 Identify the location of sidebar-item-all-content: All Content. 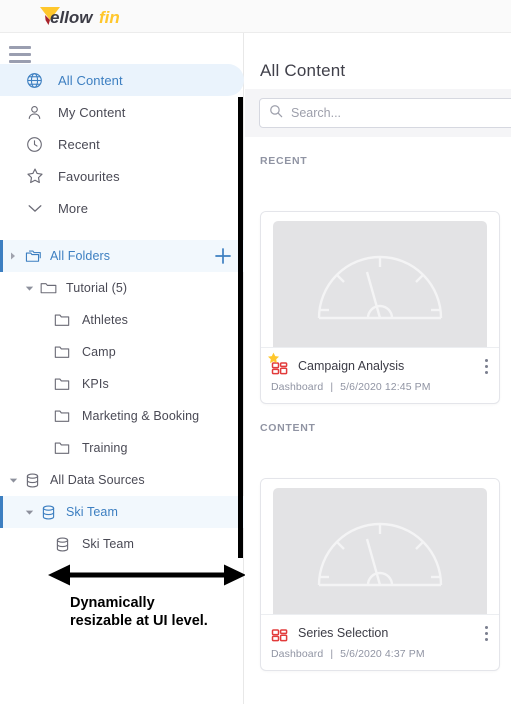
(122, 80).